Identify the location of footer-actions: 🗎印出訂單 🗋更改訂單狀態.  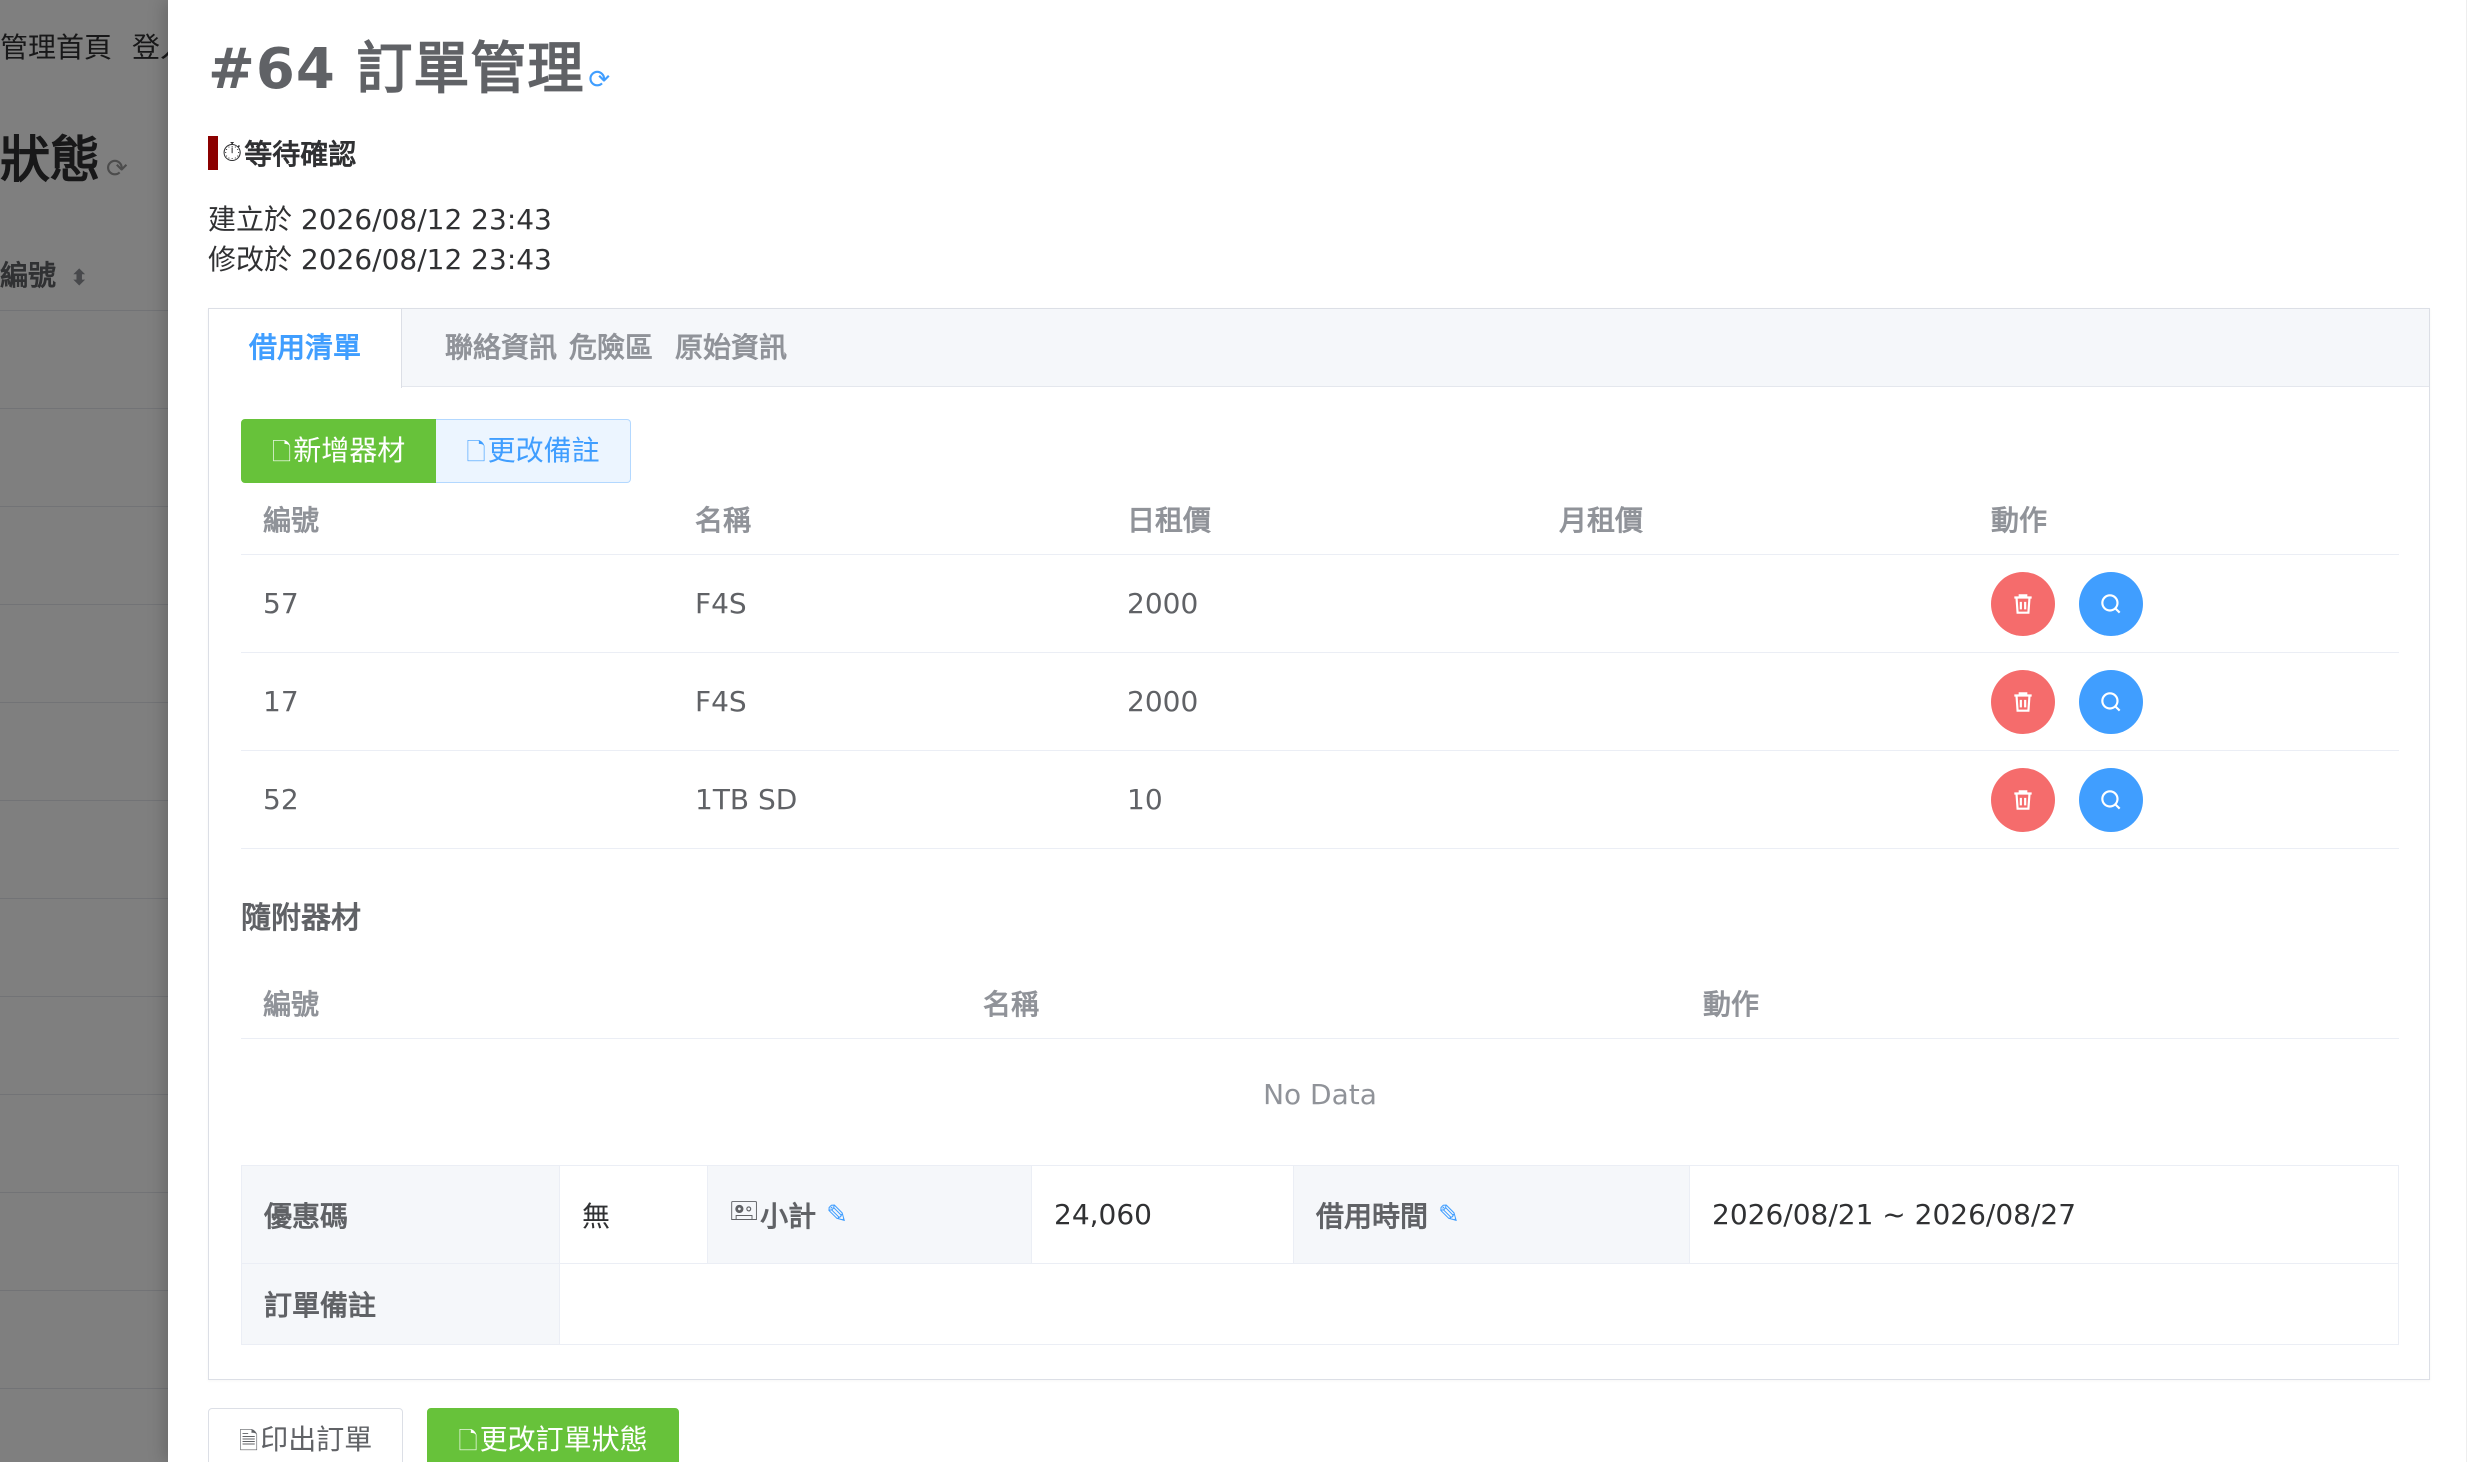
(443, 1435).